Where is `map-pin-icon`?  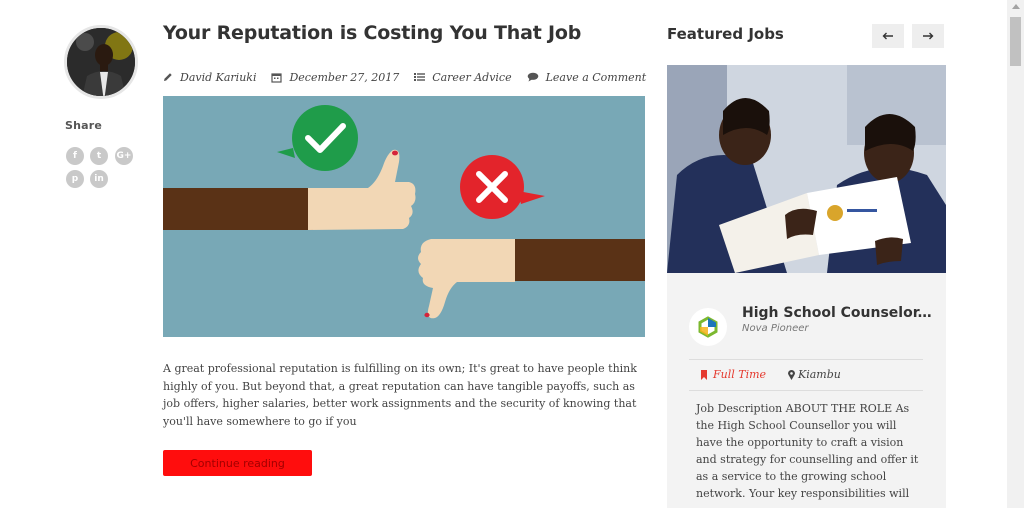 map-pin-icon is located at coordinates (791, 374).